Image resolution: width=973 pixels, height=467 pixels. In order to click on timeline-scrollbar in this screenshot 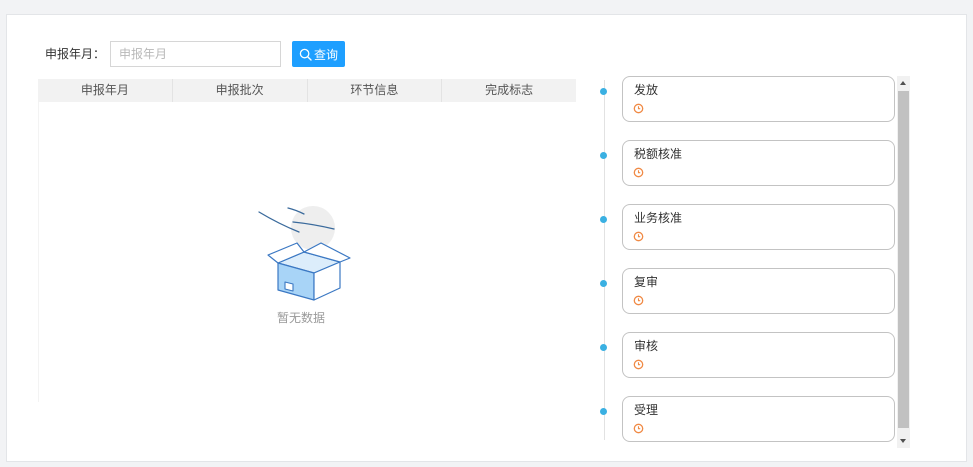, I will do `click(903, 262)`.